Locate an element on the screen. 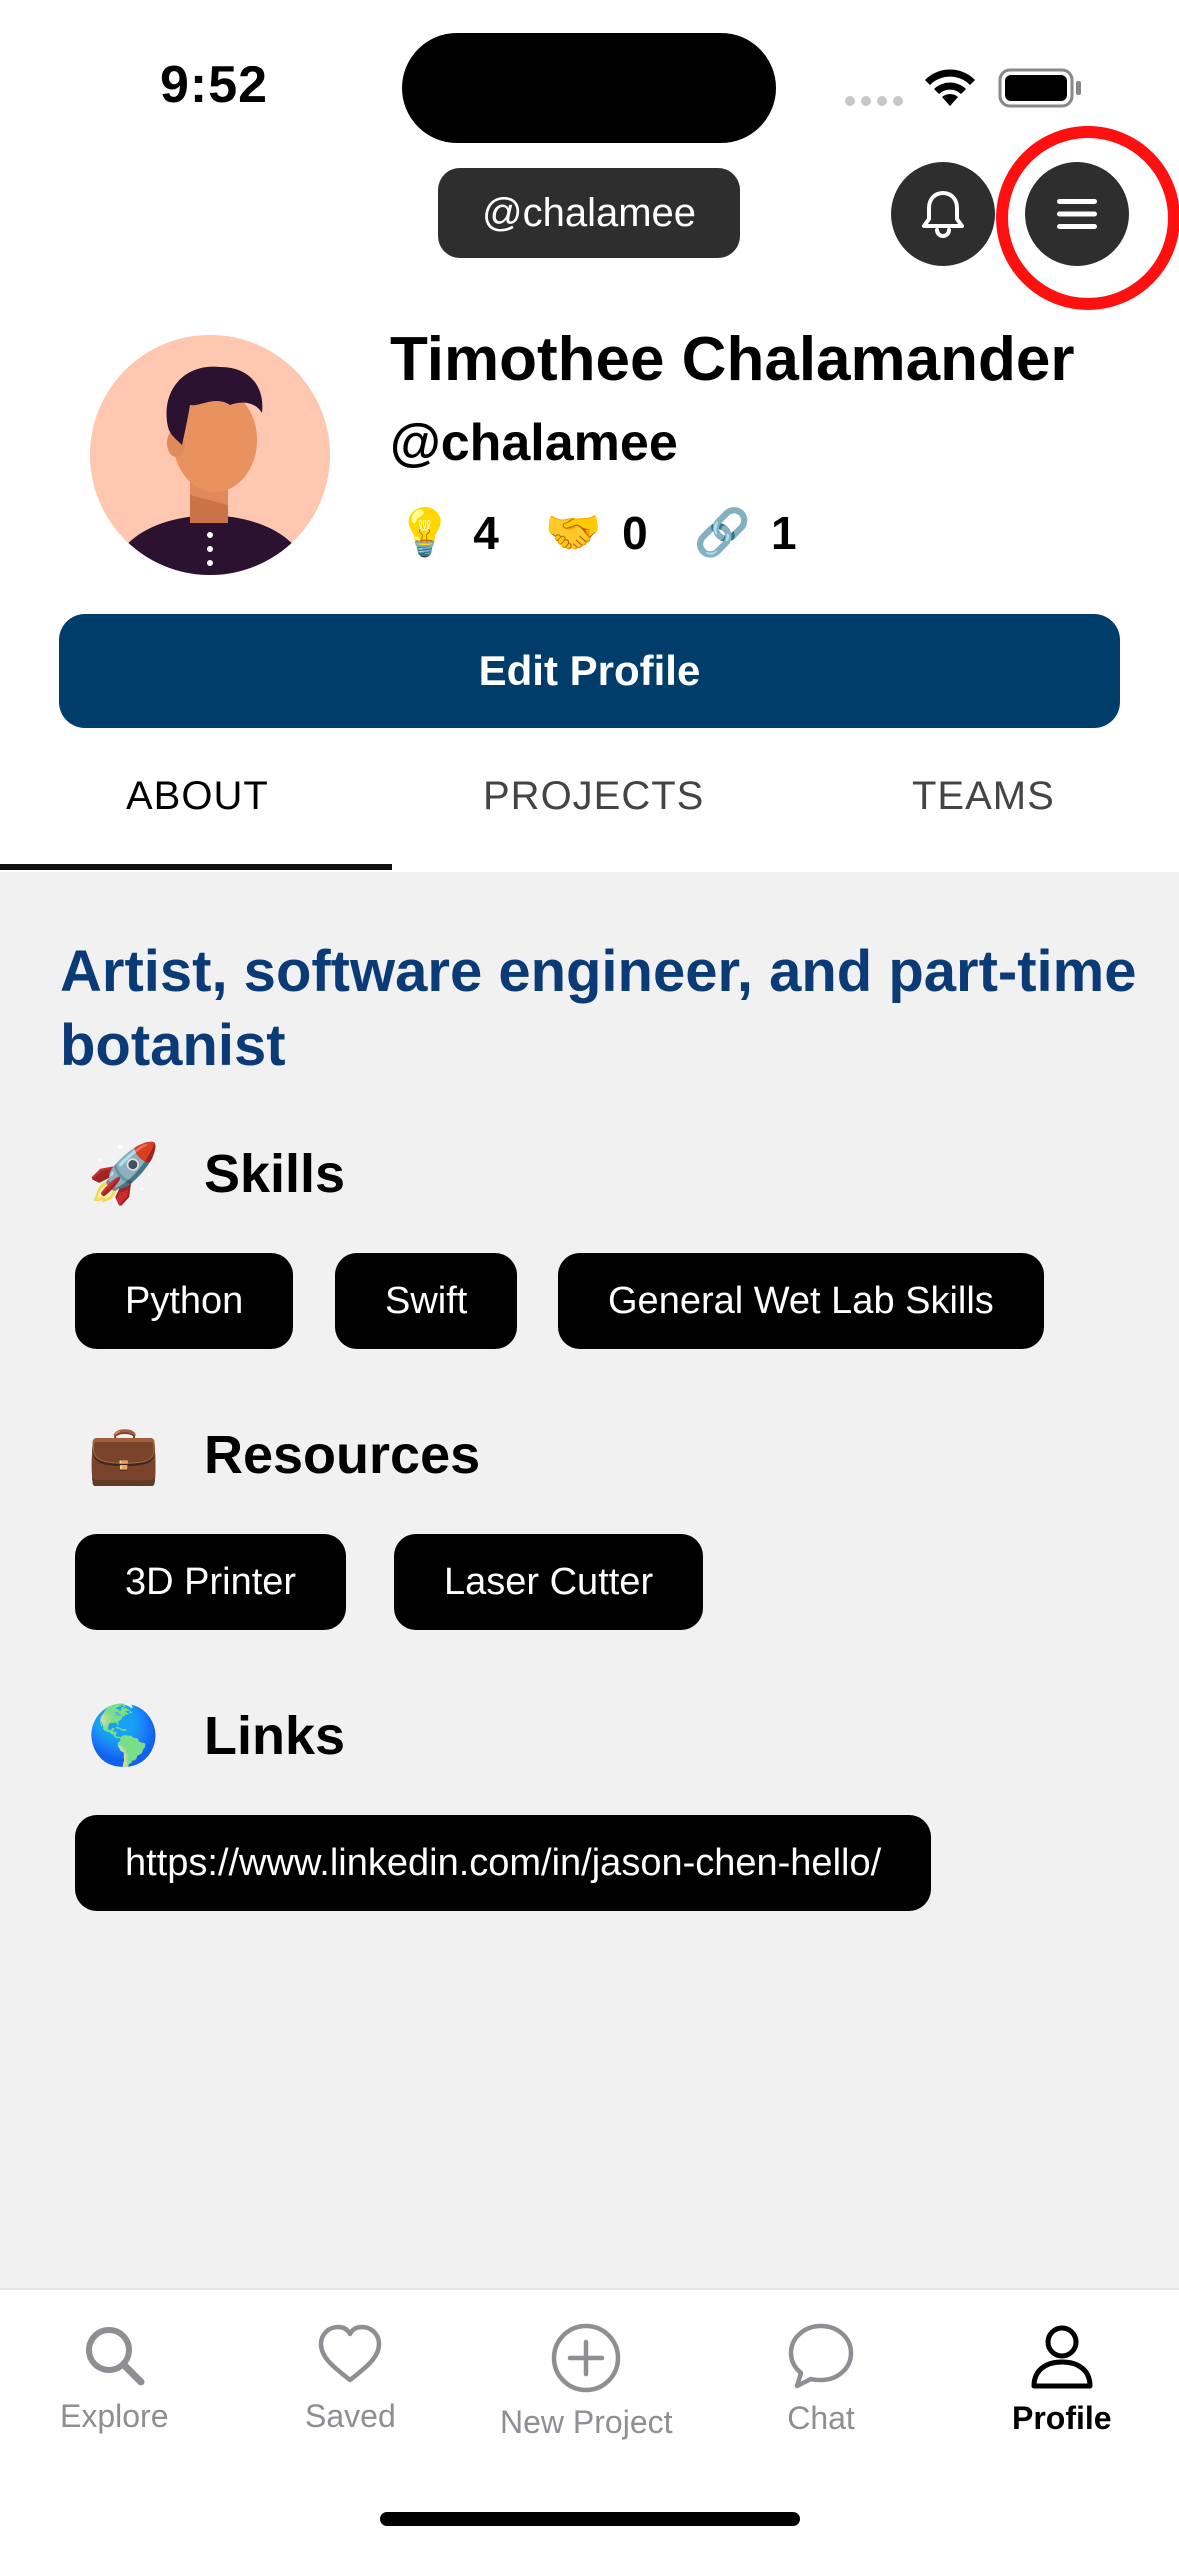 This screenshot has width=1179, height=2558. nav-new-project: New Project is located at coordinates (586, 2380).